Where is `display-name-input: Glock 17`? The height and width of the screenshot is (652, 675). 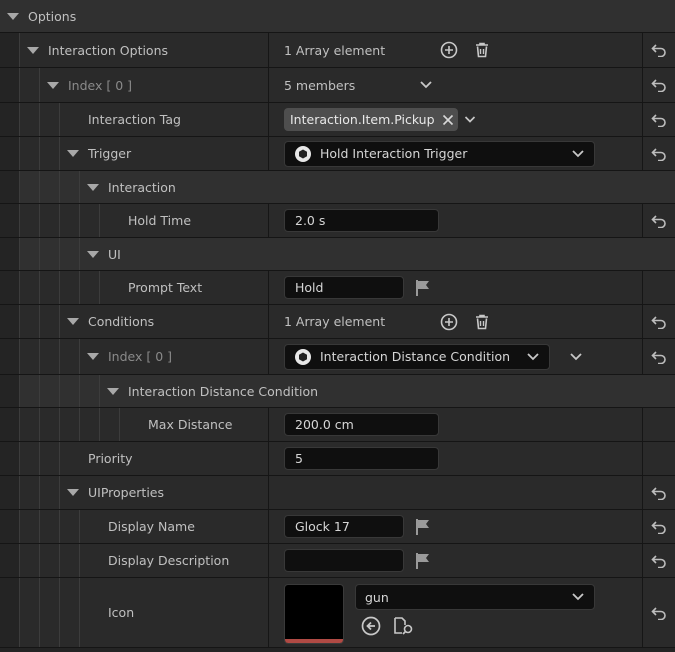
display-name-input: Glock 17 is located at coordinates (344, 526).